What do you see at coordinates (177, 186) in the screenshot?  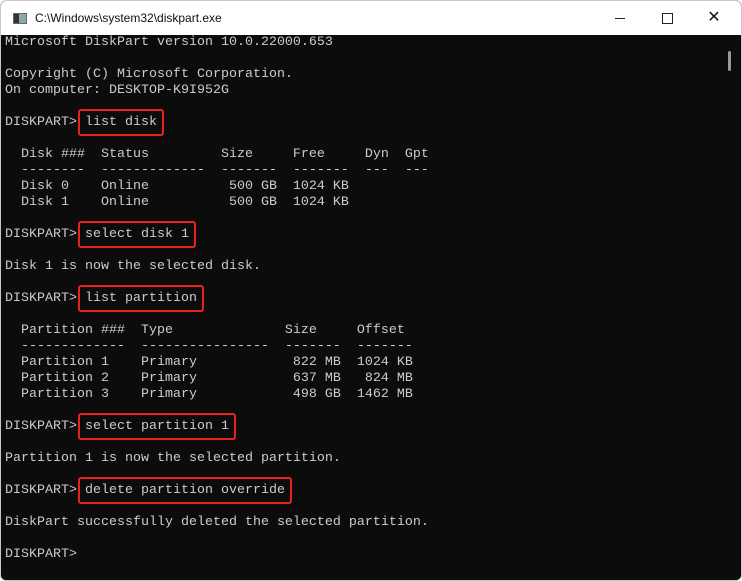 I see `output-line: Disk 0 Online 500 GB 1024 KB` at bounding box center [177, 186].